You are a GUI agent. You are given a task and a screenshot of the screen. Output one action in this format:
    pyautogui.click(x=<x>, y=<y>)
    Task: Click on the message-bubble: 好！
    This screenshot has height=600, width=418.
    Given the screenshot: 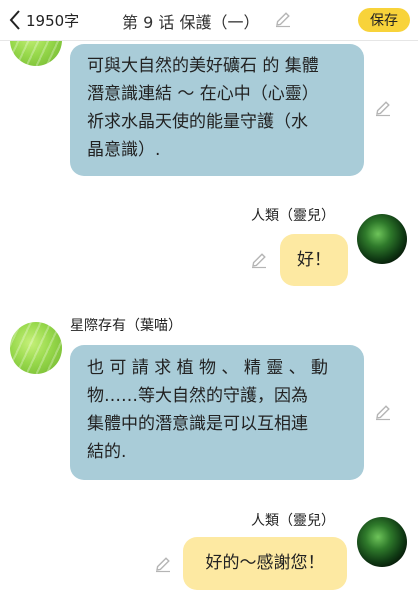 What is the action you would take?
    pyautogui.click(x=314, y=260)
    